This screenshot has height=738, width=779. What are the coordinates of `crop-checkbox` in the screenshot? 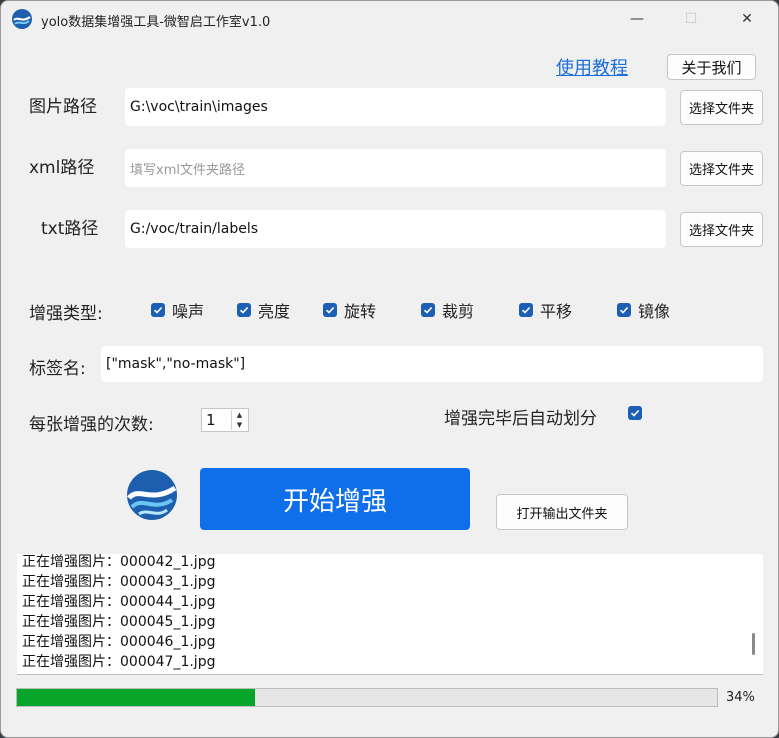 It's located at (428, 310).